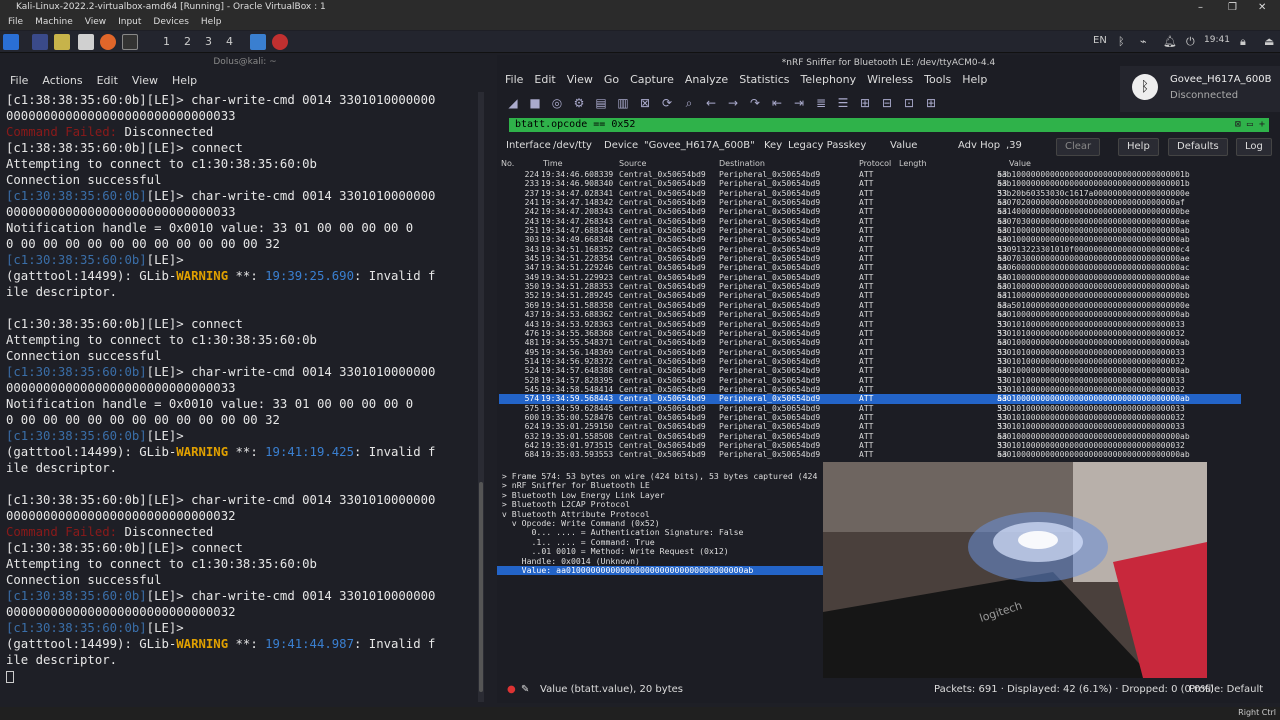 This screenshot has width=1280, height=720. Describe the element at coordinates (632, 163) in the screenshot. I see `col-source: Source` at that location.